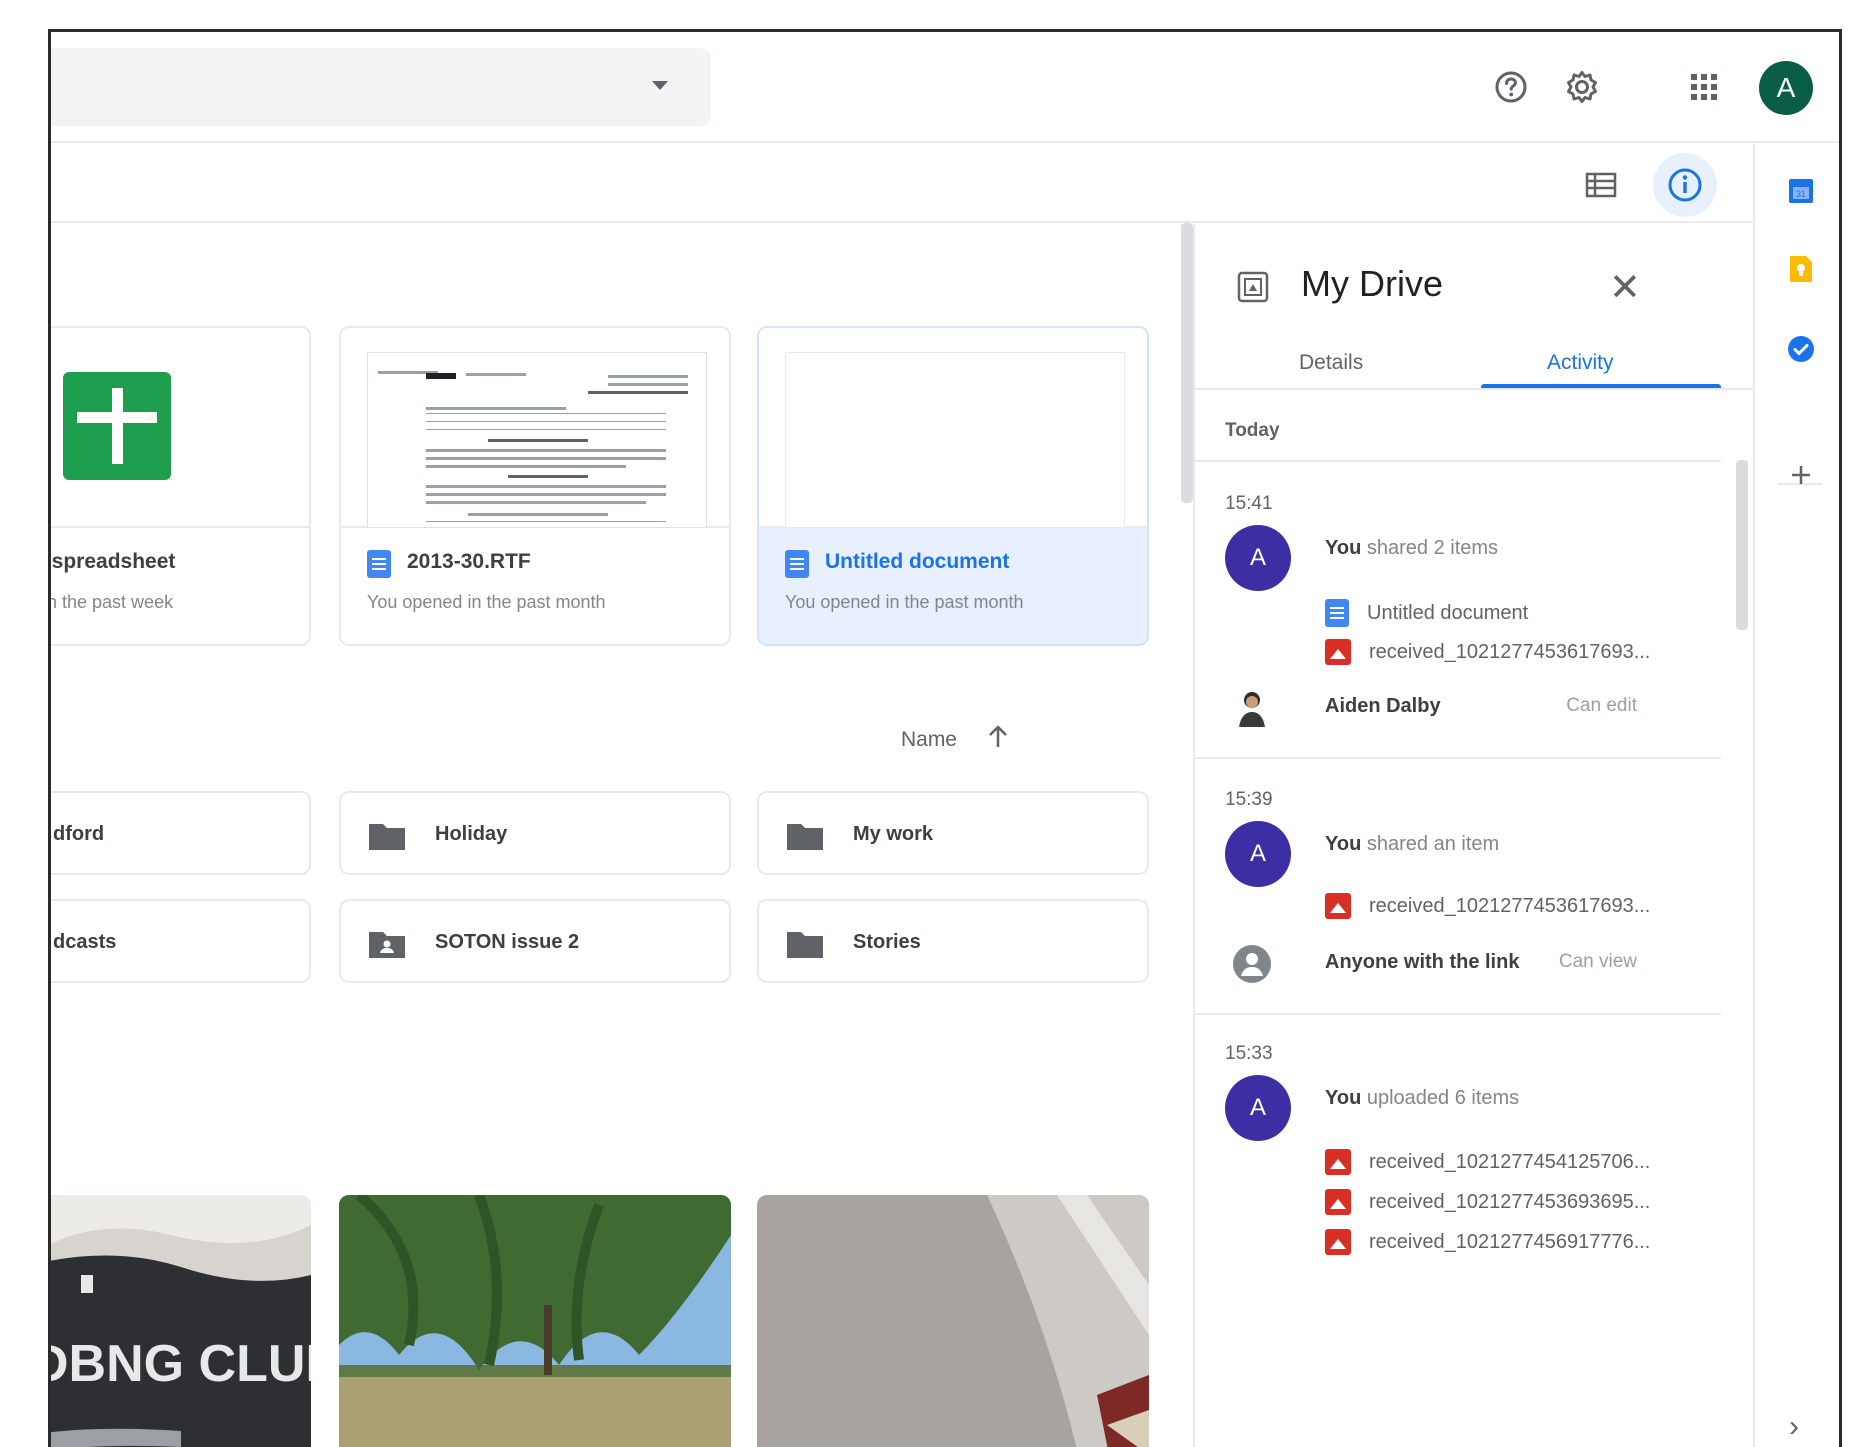 The image size is (1861, 1447). What do you see at coordinates (471, 834) in the screenshot?
I see `folder-name: Holiday` at bounding box center [471, 834].